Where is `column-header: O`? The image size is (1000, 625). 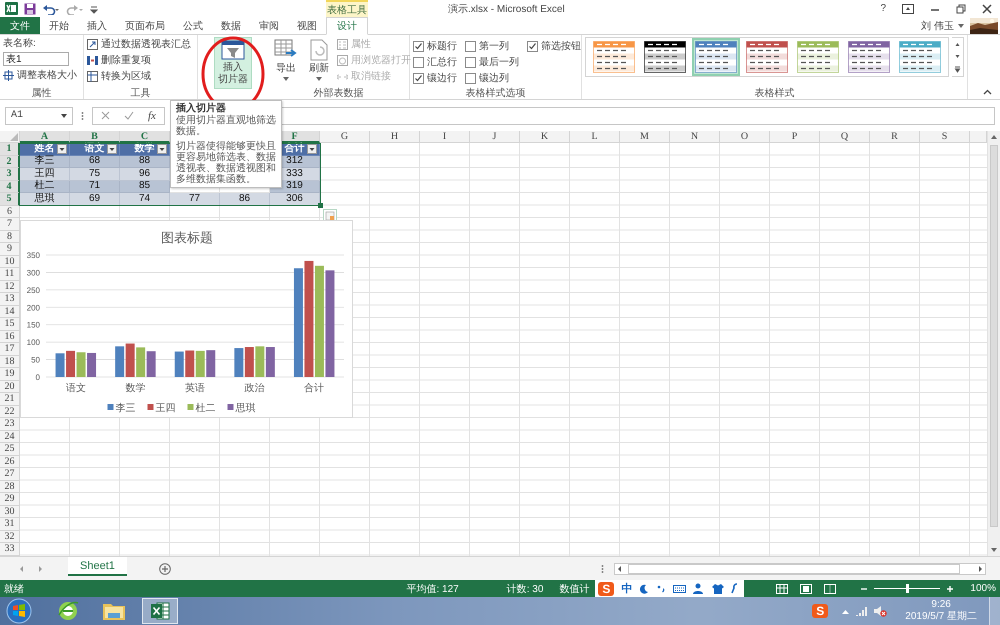
column-header: O is located at coordinates (745, 137).